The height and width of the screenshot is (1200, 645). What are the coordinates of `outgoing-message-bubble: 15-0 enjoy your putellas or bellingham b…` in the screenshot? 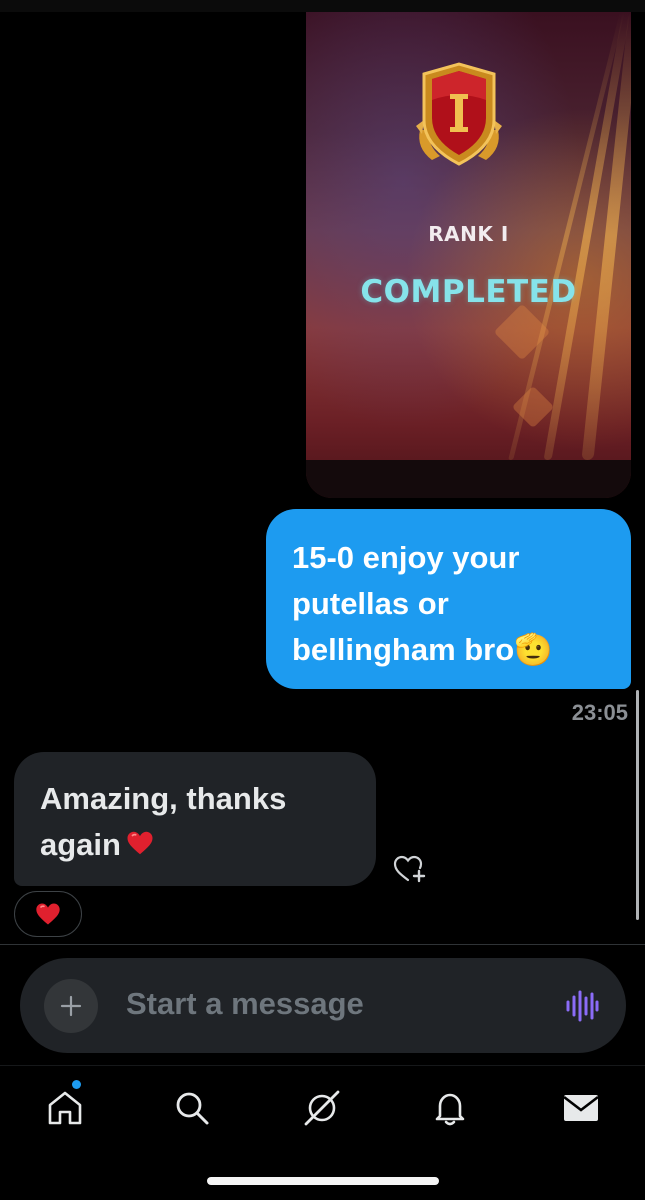 It's located at (448, 599).